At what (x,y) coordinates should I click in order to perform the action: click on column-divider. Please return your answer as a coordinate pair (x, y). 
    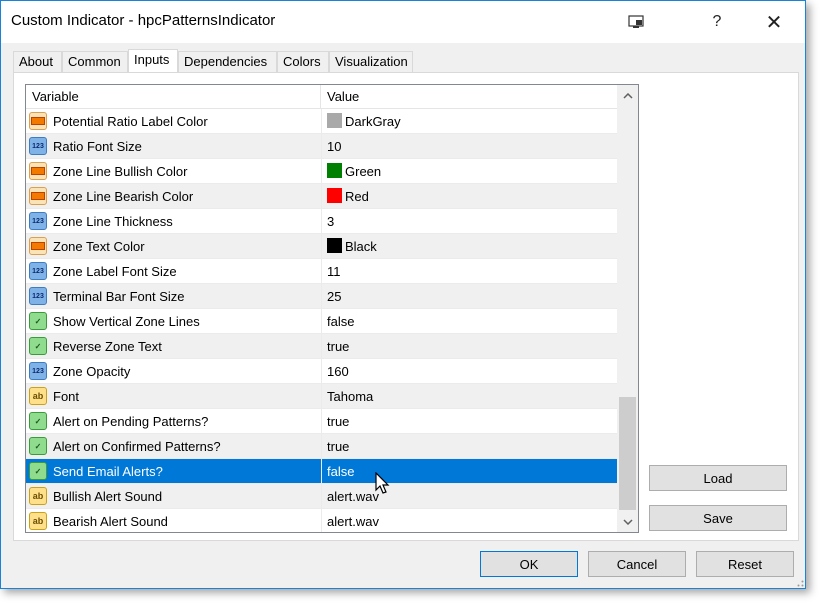
    Looking at the image, I should click on (320, 97).